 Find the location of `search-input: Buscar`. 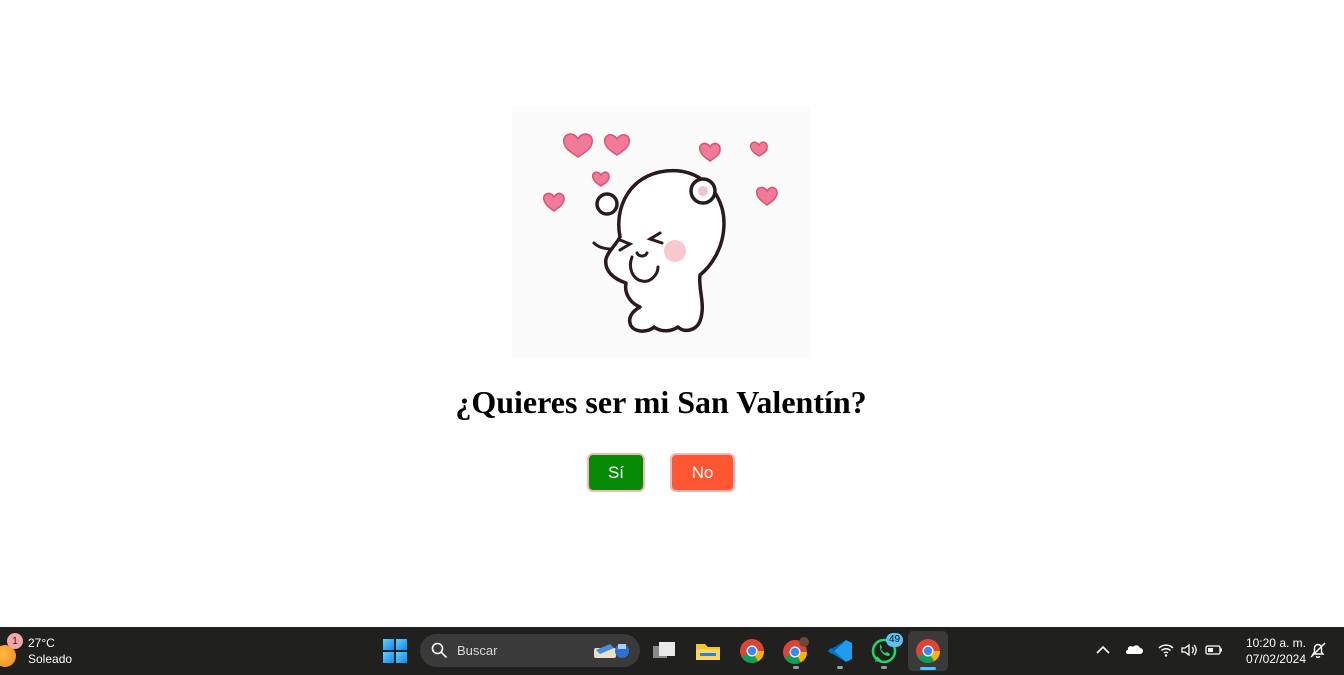

search-input: Buscar is located at coordinates (530, 650).